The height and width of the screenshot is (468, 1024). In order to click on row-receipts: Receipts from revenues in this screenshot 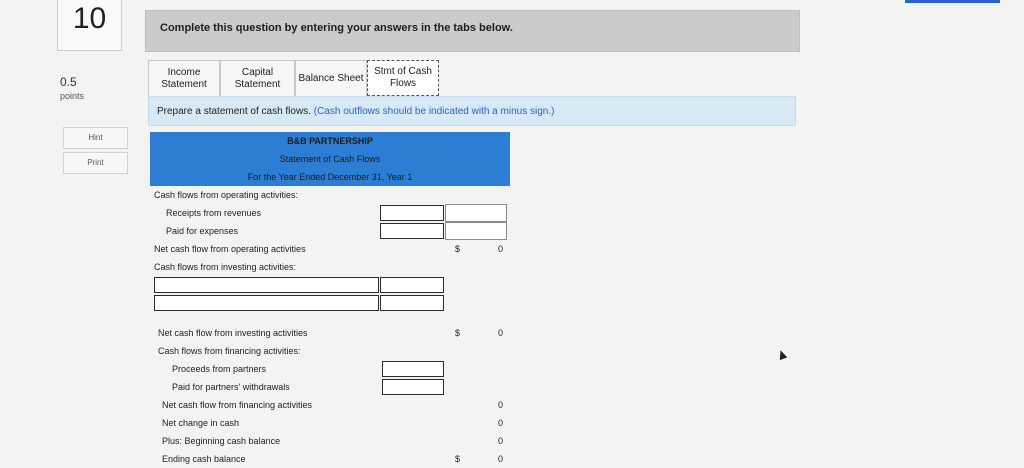, I will do `click(330, 213)`.